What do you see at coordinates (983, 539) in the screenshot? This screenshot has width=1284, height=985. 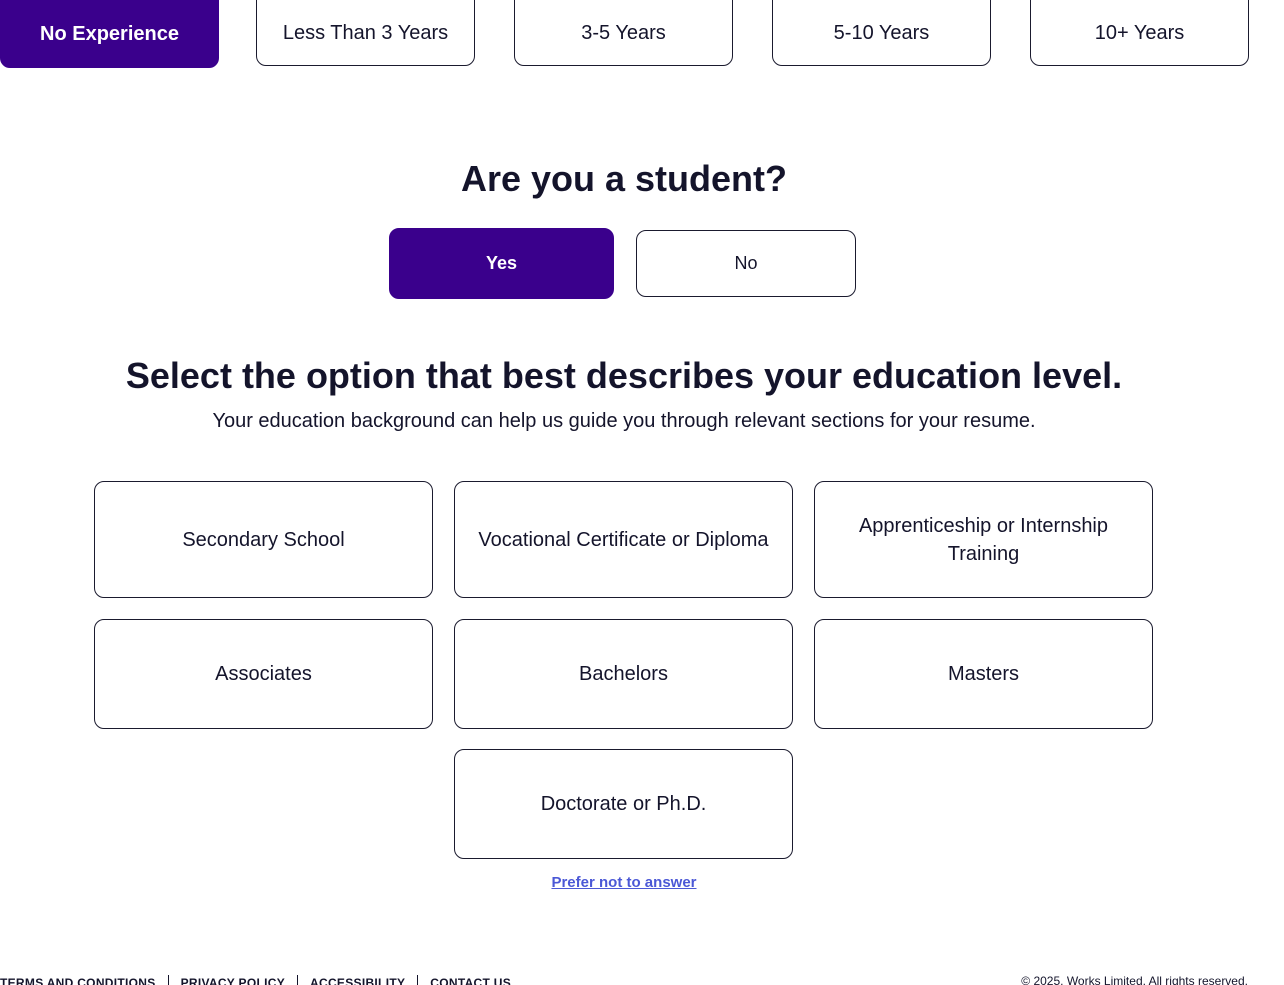 I see `education-option-apprenticeship: Apprenticeship or Internship Training` at bounding box center [983, 539].